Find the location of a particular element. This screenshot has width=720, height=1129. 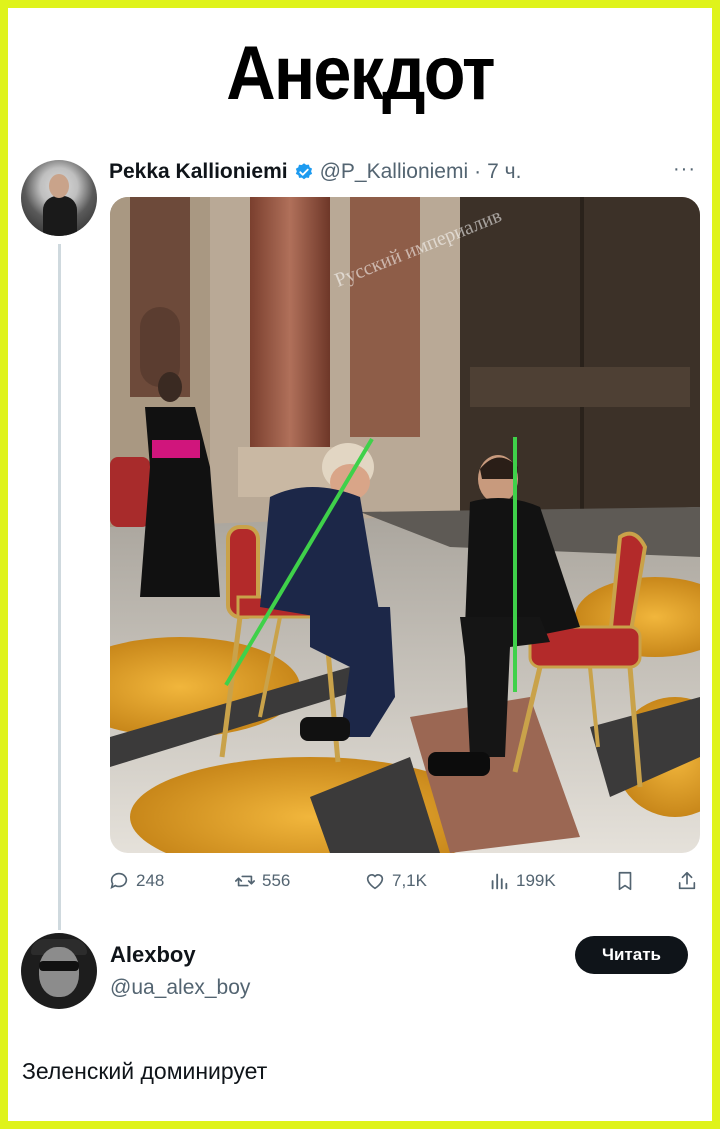

views-count: 199K is located at coordinates (536, 880).